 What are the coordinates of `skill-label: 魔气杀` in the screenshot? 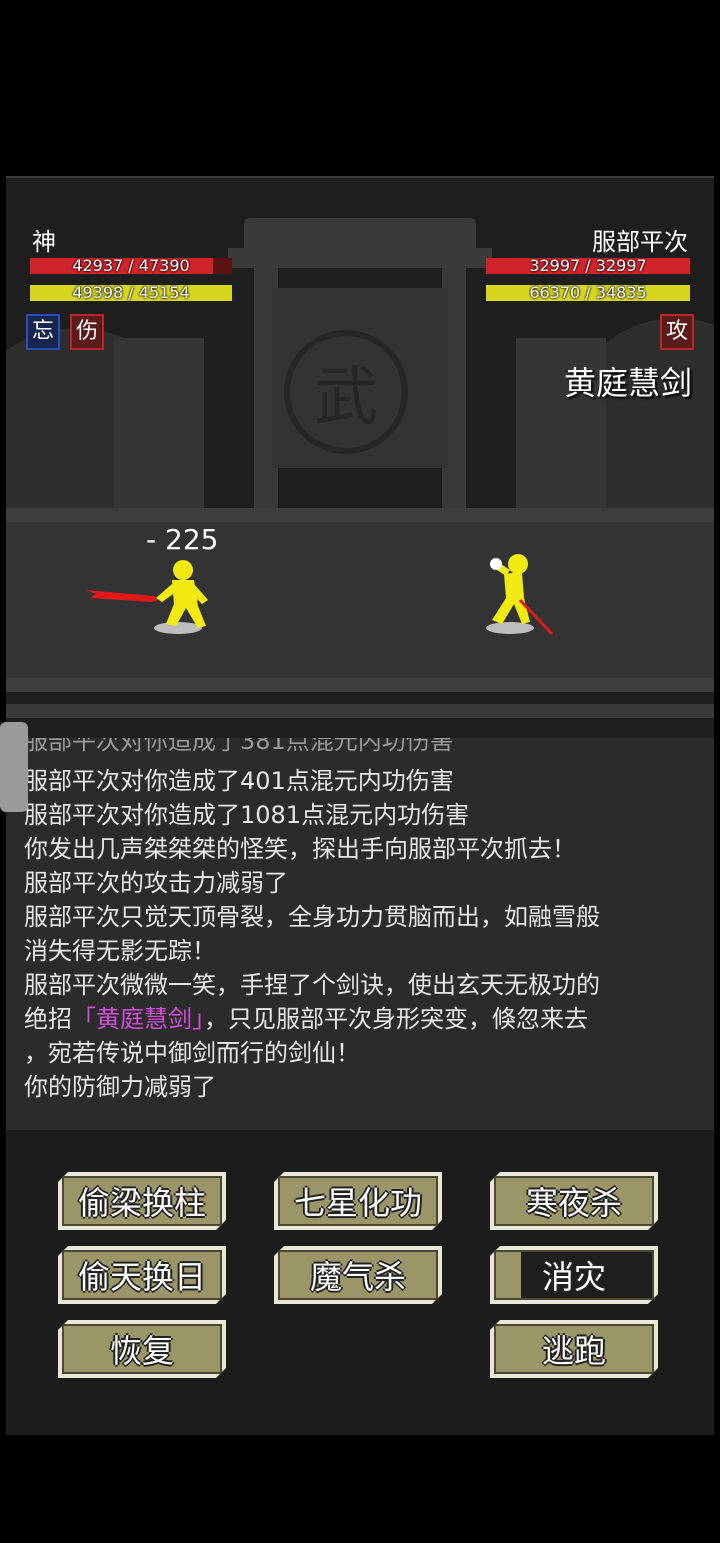 It's located at (358, 1275).